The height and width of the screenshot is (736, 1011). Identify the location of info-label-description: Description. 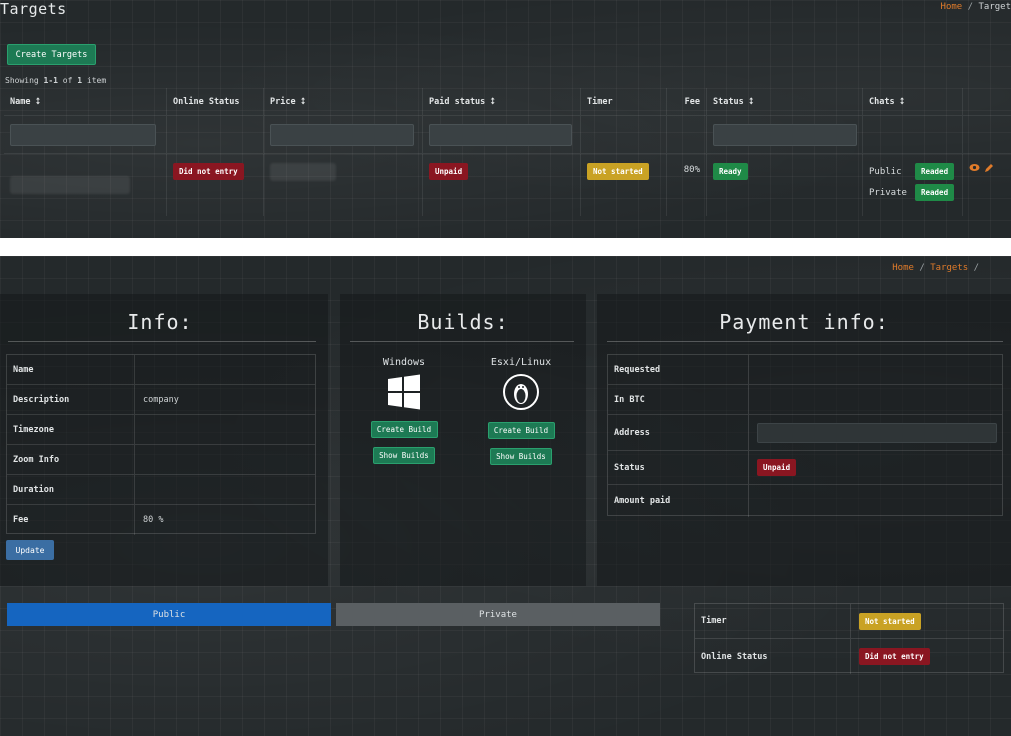
(41, 399).